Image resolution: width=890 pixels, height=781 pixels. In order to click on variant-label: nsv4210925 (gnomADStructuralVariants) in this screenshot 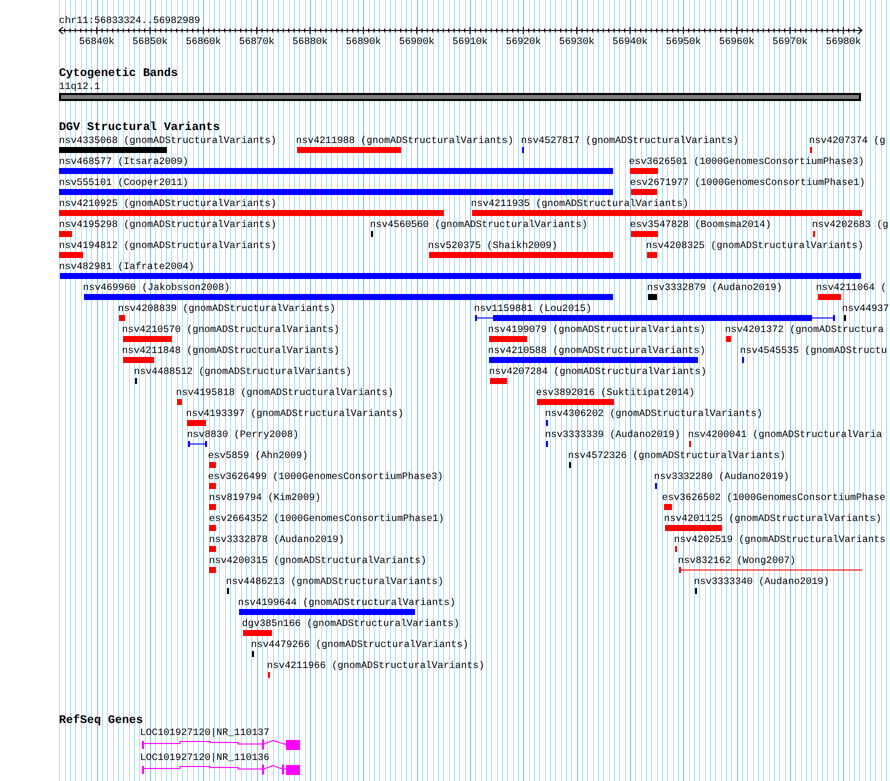, I will do `click(168, 203)`.